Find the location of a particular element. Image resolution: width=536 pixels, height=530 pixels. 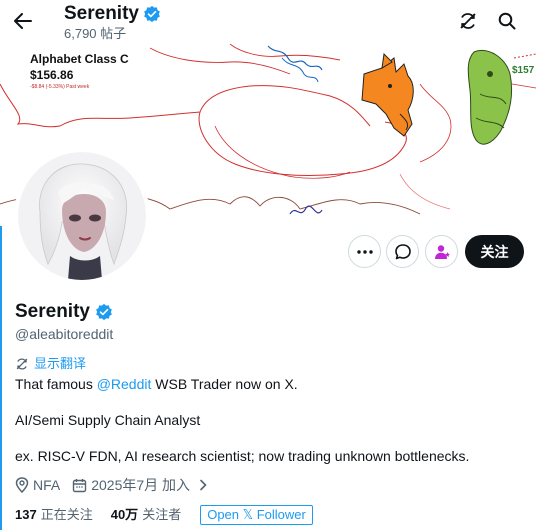

profile-name: Serenity is located at coordinates (52, 311).